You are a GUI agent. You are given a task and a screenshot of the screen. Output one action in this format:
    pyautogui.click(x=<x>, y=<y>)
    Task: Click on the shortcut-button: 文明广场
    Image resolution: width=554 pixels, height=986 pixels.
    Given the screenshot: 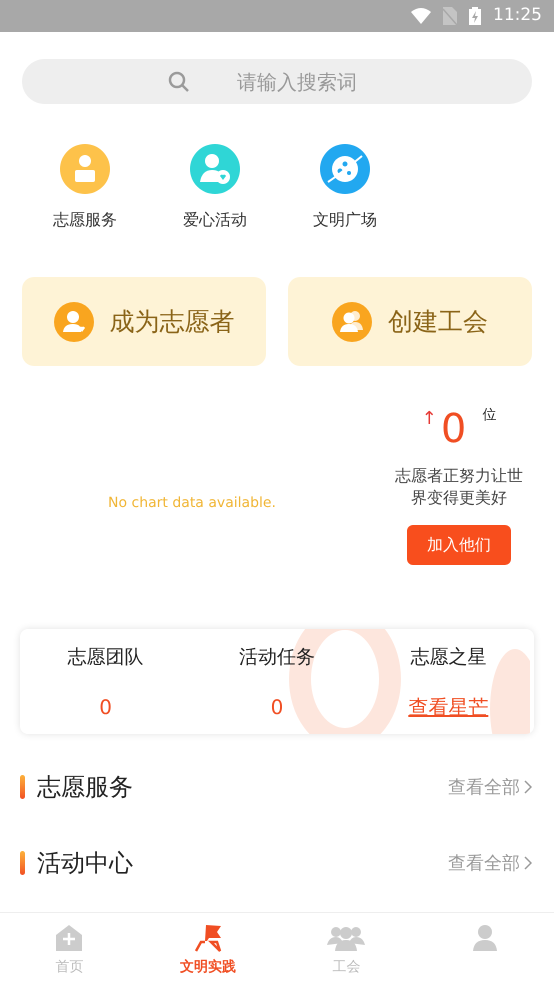 What is the action you would take?
    pyautogui.click(x=345, y=188)
    